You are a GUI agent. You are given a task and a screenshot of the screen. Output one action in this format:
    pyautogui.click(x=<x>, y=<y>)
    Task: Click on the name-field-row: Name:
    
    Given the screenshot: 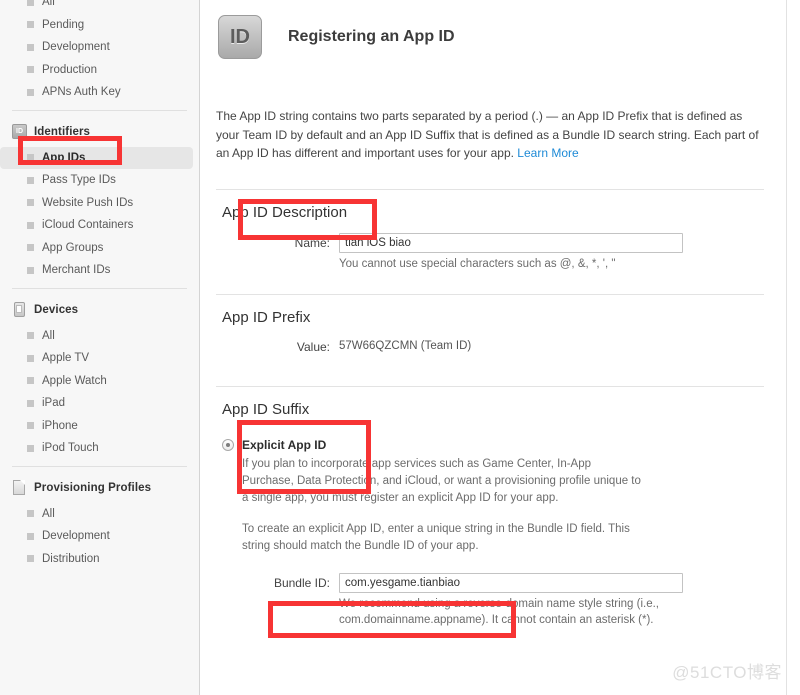 What is the action you would take?
    pyautogui.click(x=493, y=242)
    